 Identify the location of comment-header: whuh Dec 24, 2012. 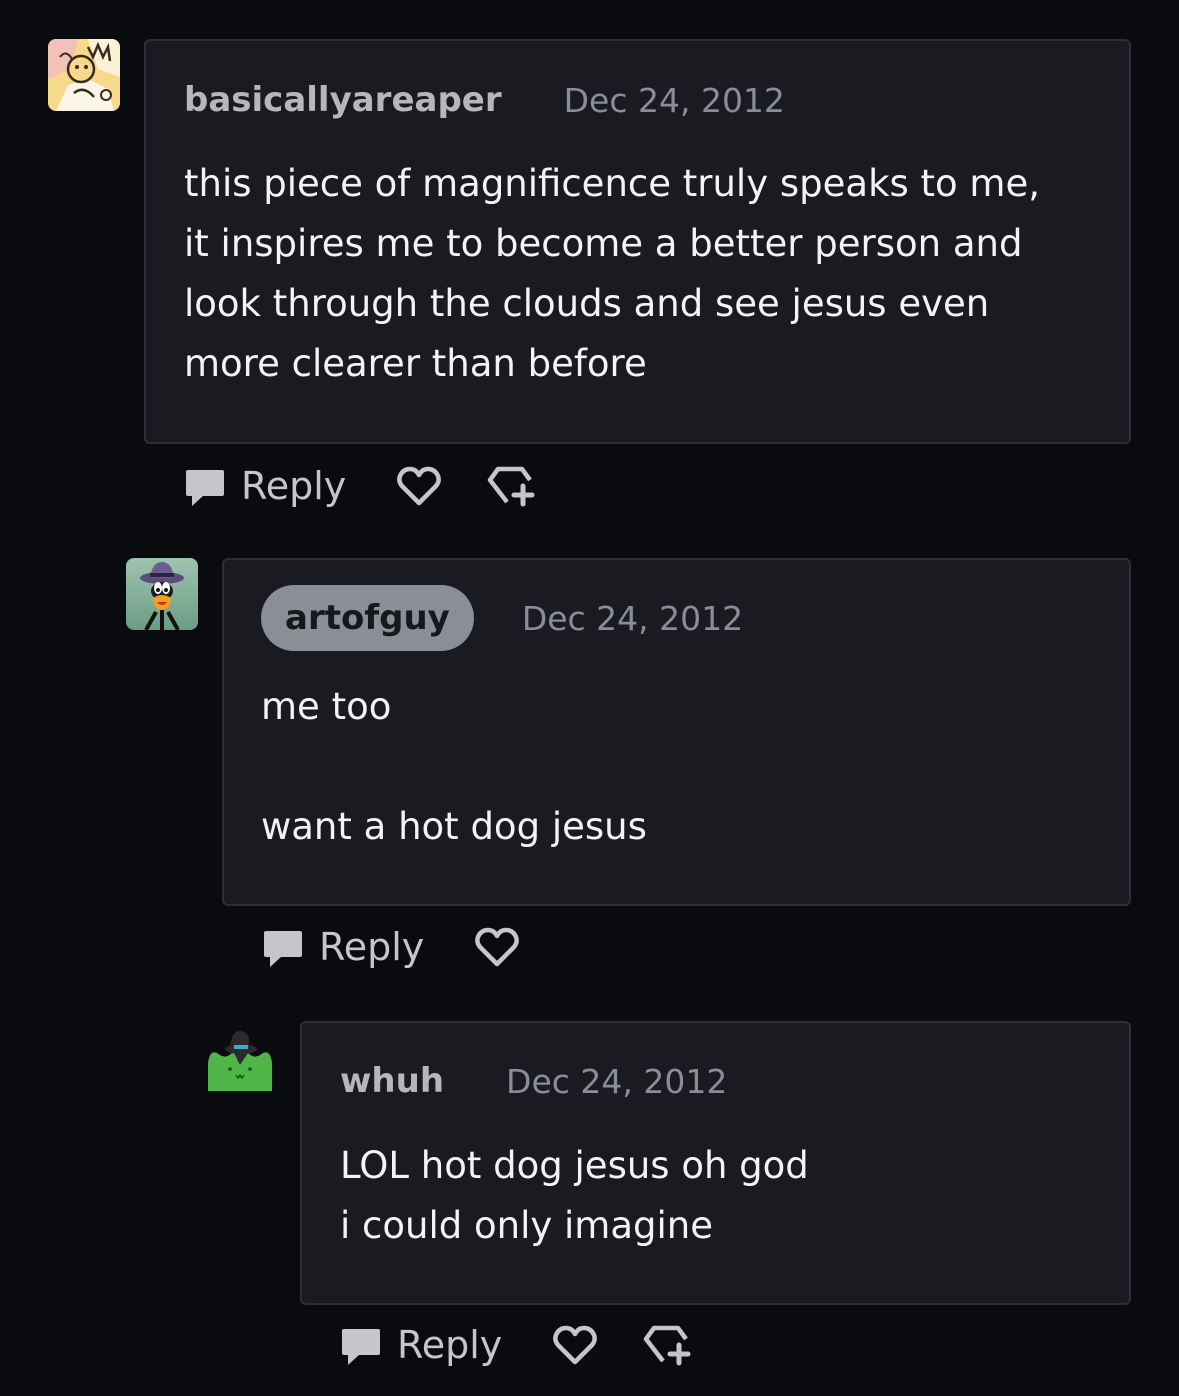
(533, 1081).